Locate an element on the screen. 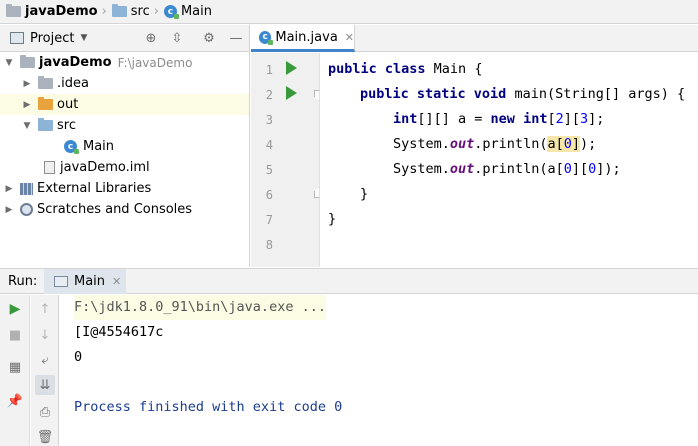 This screenshot has height=446, width=698. line-number: 7 is located at coordinates (269, 220).